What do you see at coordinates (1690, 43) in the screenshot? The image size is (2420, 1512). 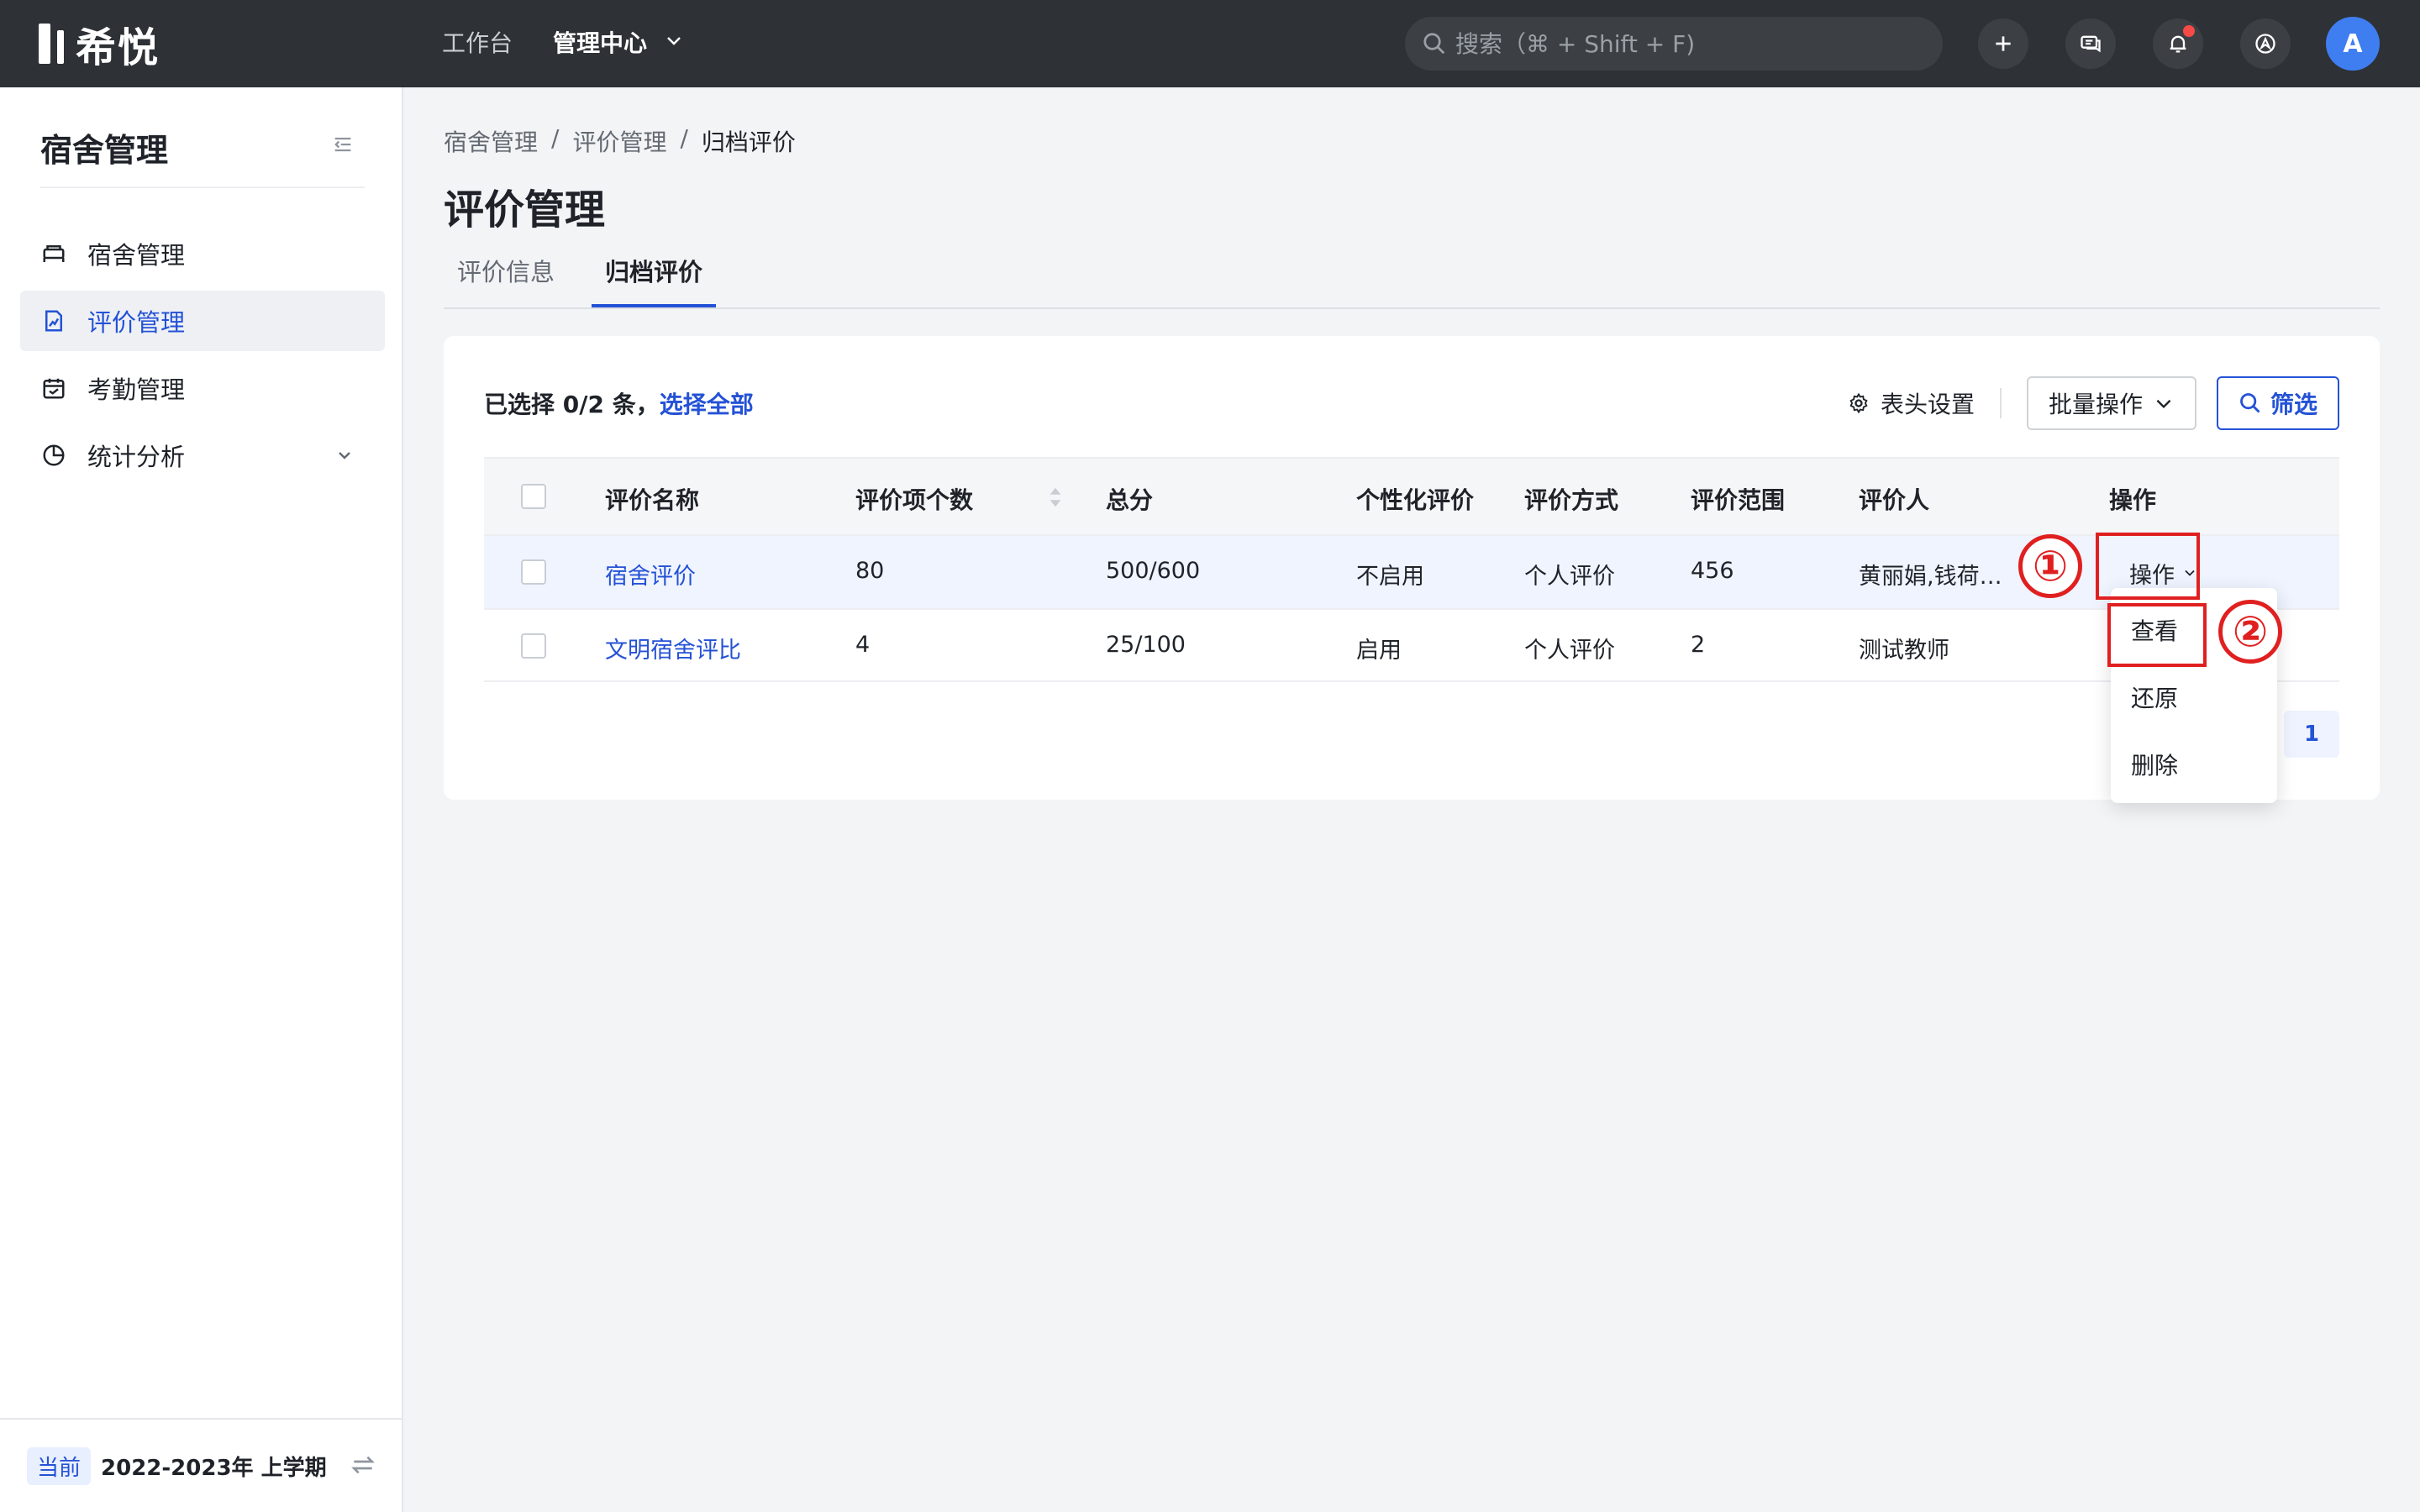 I see `search-input` at bounding box center [1690, 43].